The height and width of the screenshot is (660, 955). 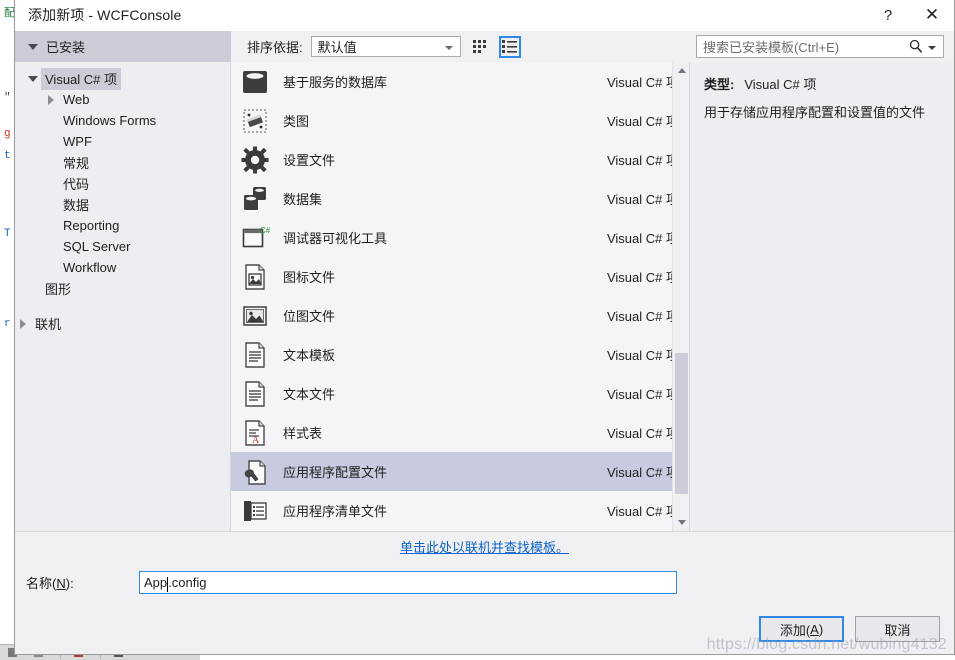 I want to click on tree-item-常规: 常规, so click(x=122, y=162).